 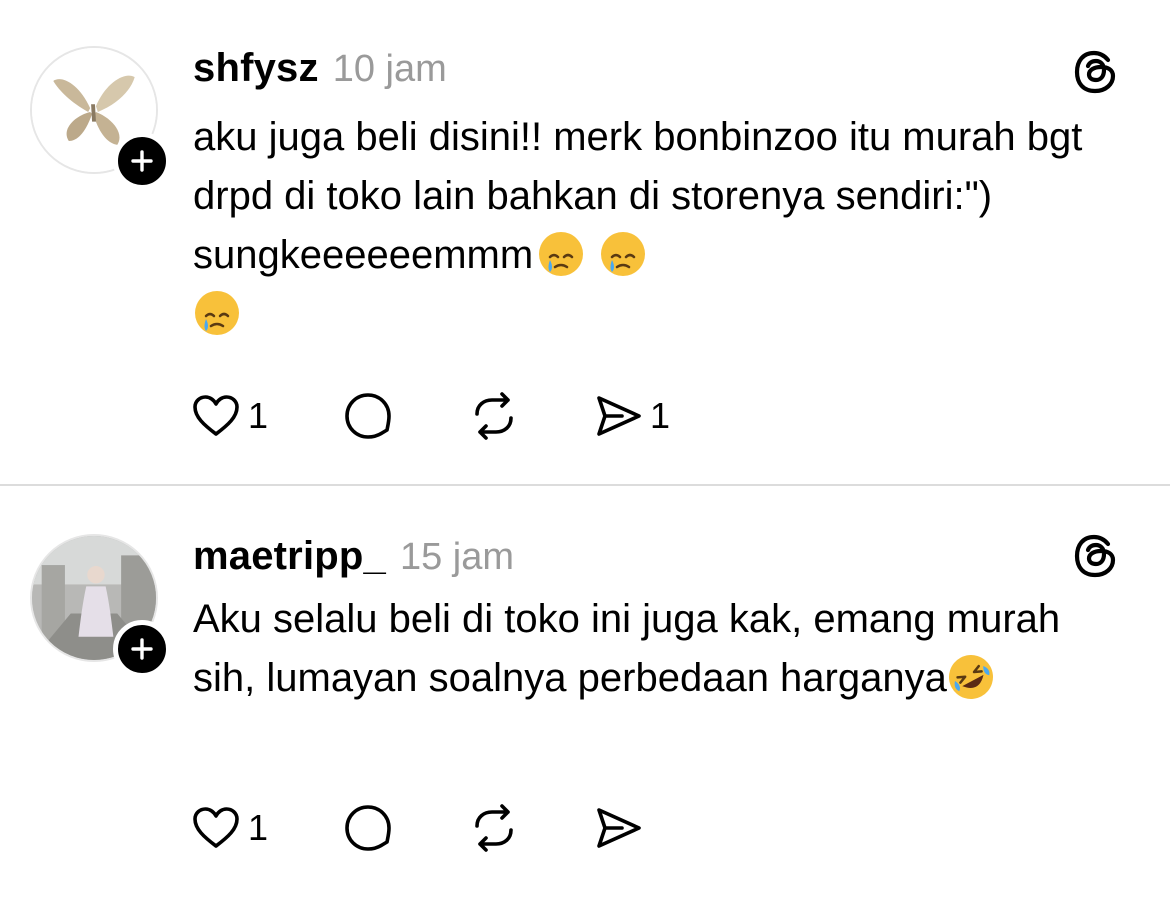 I want to click on share-button: 1, so click(x=631, y=416).